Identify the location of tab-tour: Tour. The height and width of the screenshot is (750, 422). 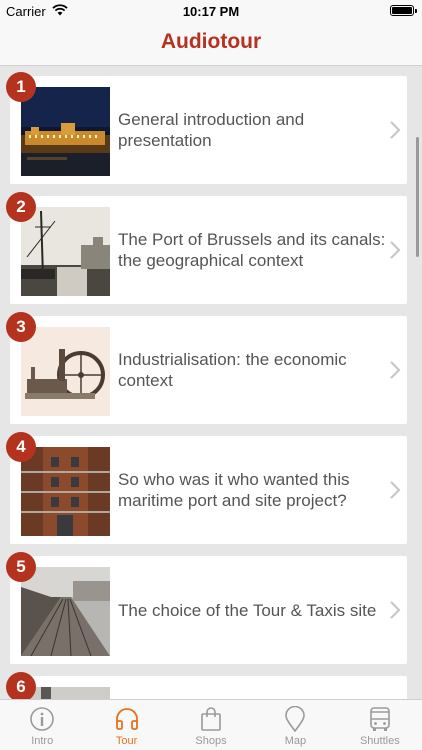
(126, 725).